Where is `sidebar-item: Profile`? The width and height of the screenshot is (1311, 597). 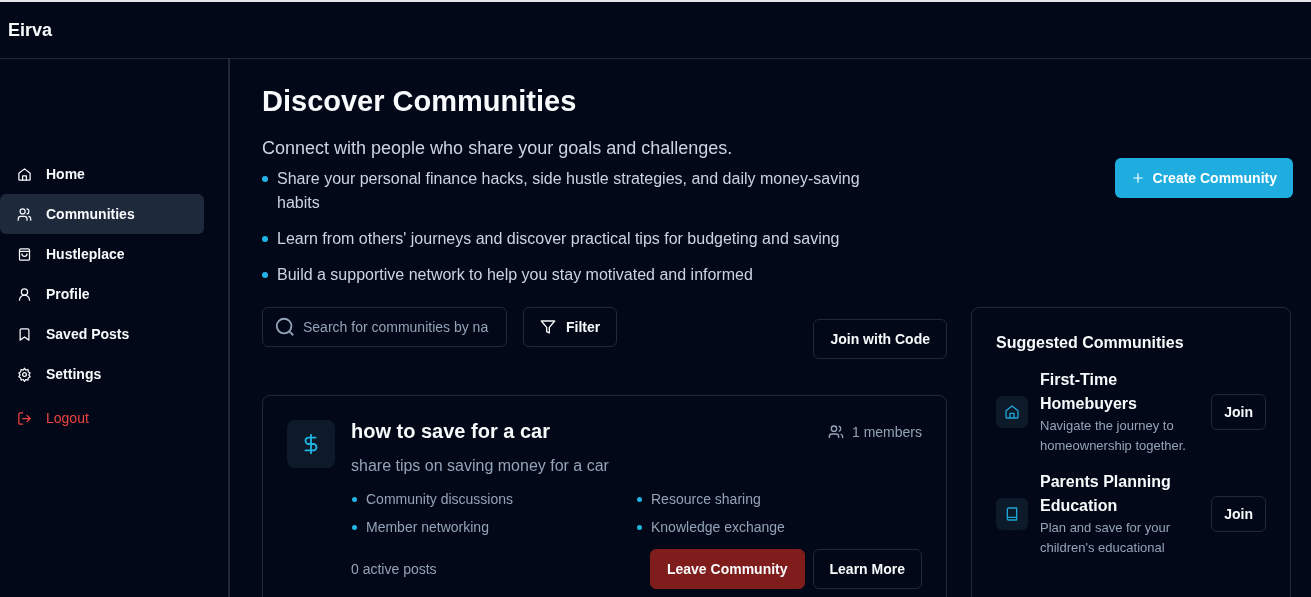 sidebar-item: Profile is located at coordinates (102, 294).